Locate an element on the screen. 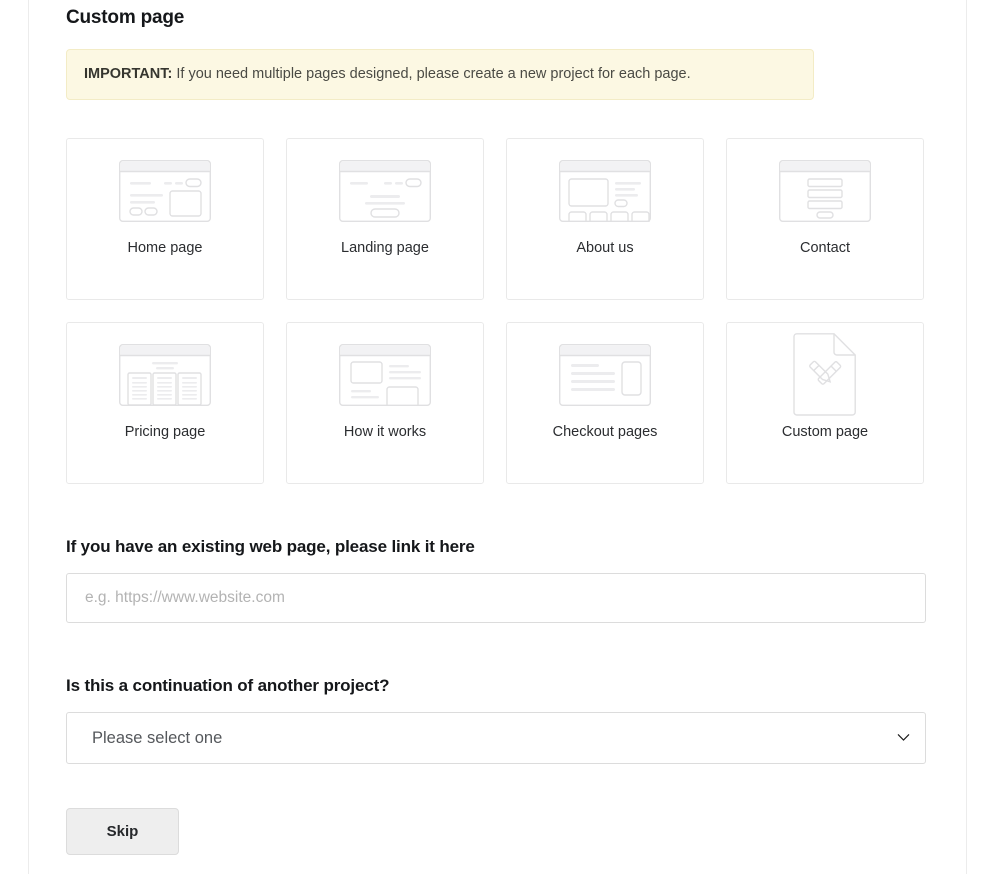  page-type-card-custom-page: Custom page is located at coordinates (825, 403).